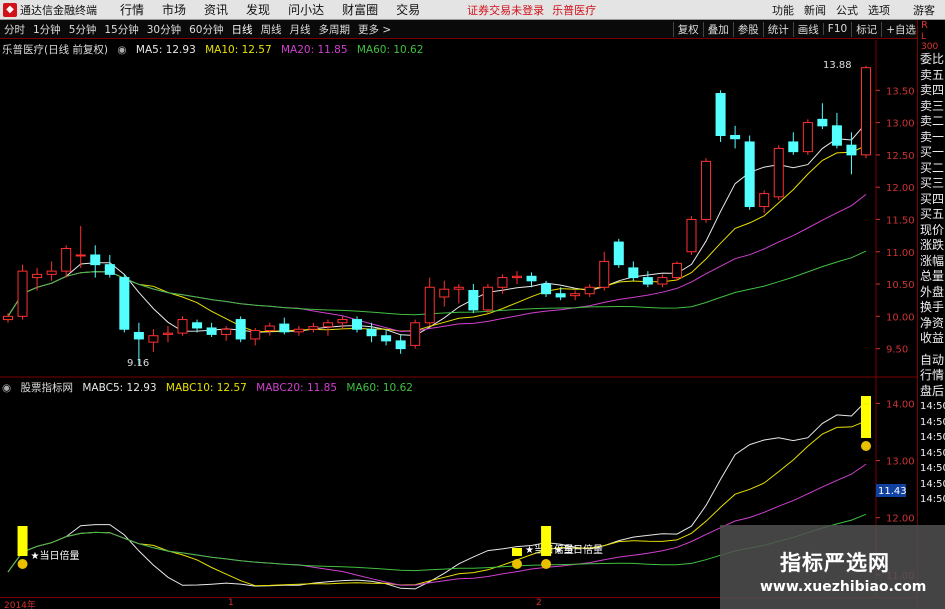 The height and width of the screenshot is (609, 945). What do you see at coordinates (932, 136) in the screenshot?
I see `quote-field-5: 卖一` at bounding box center [932, 136].